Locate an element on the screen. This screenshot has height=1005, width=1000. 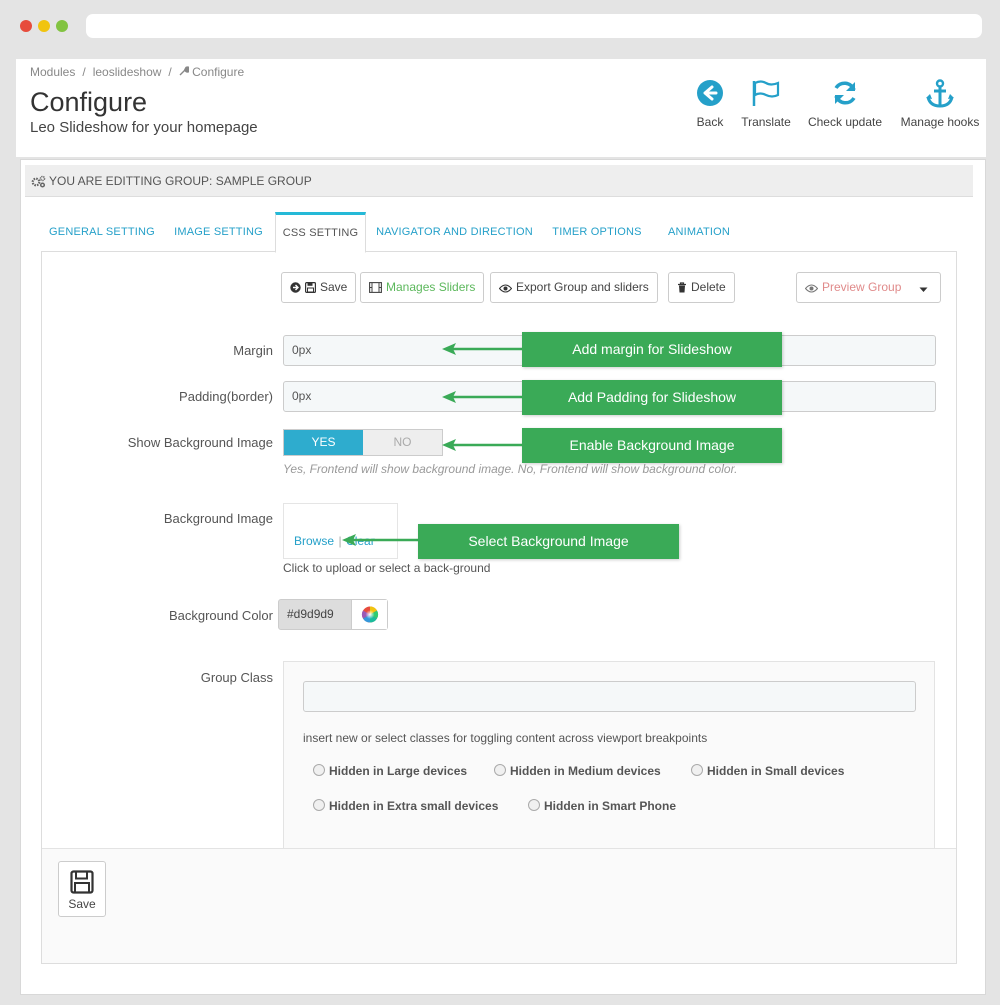
save-button-label: Save is located at coordinates (334, 287).